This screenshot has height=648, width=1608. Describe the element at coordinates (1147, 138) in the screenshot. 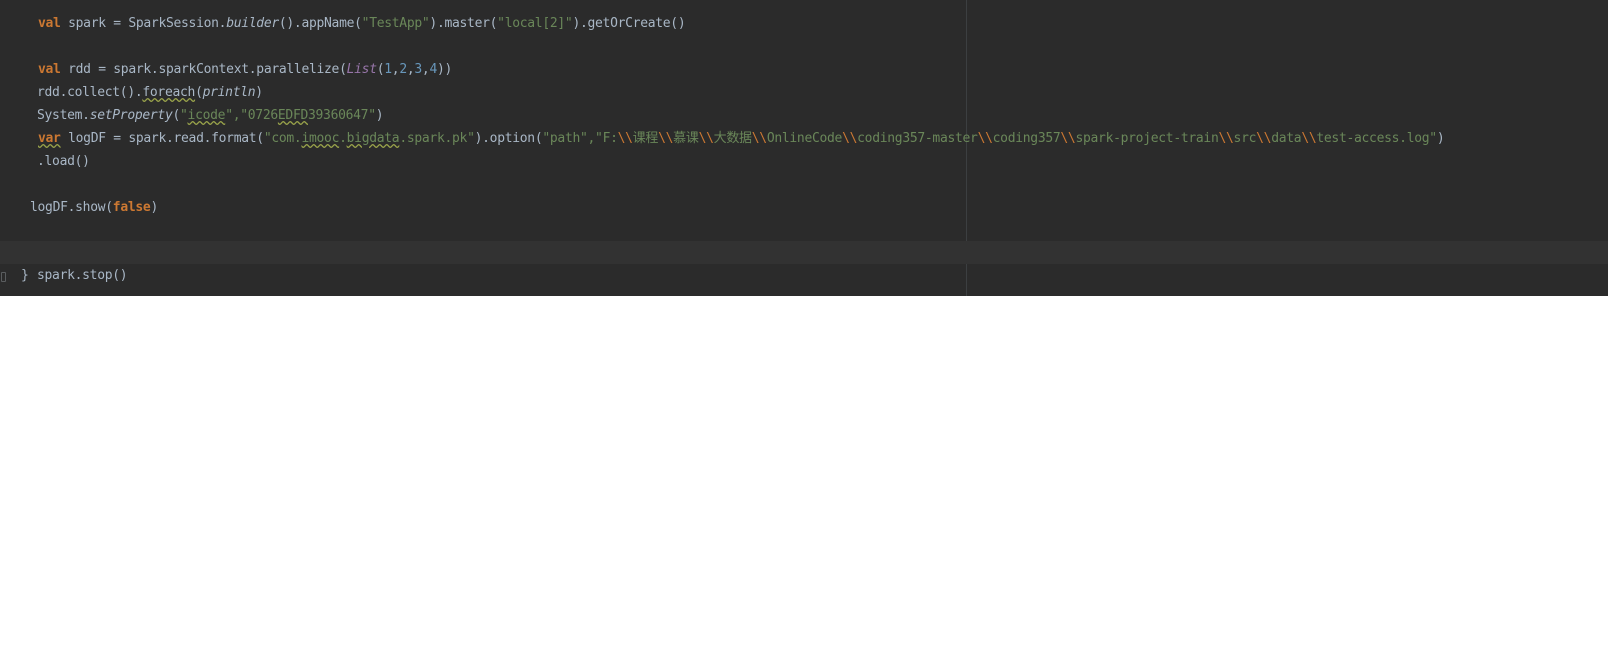

I see `code-token: spark-project-train` at that location.